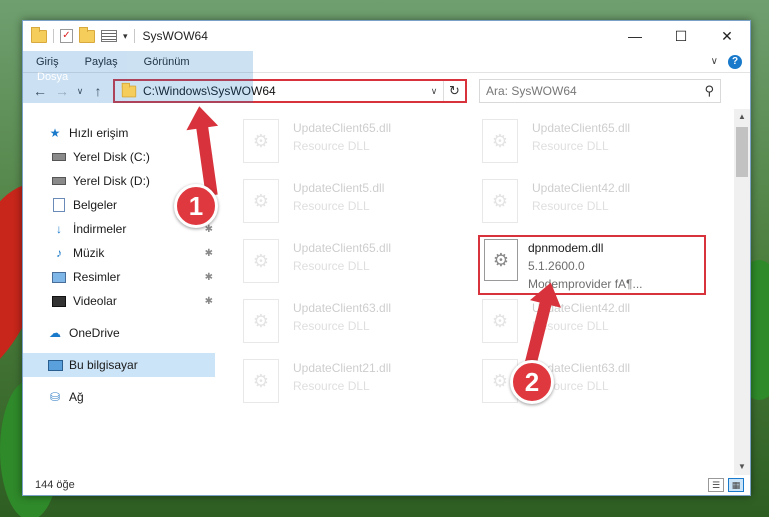 The height and width of the screenshot is (517, 769). What do you see at coordinates (342, 308) in the screenshot?
I see `file-name: UpdateClient63.dll` at bounding box center [342, 308].